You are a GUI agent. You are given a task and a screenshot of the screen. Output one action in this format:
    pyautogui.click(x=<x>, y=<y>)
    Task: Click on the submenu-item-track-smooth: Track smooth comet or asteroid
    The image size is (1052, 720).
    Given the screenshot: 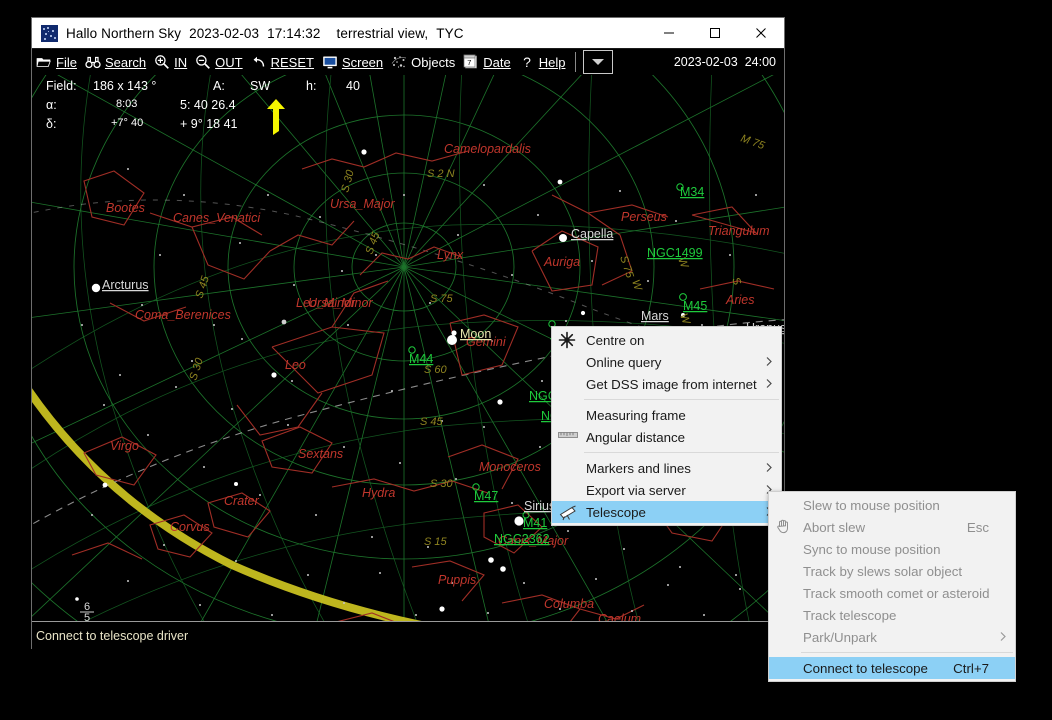 What is the action you would take?
    pyautogui.click(x=892, y=593)
    